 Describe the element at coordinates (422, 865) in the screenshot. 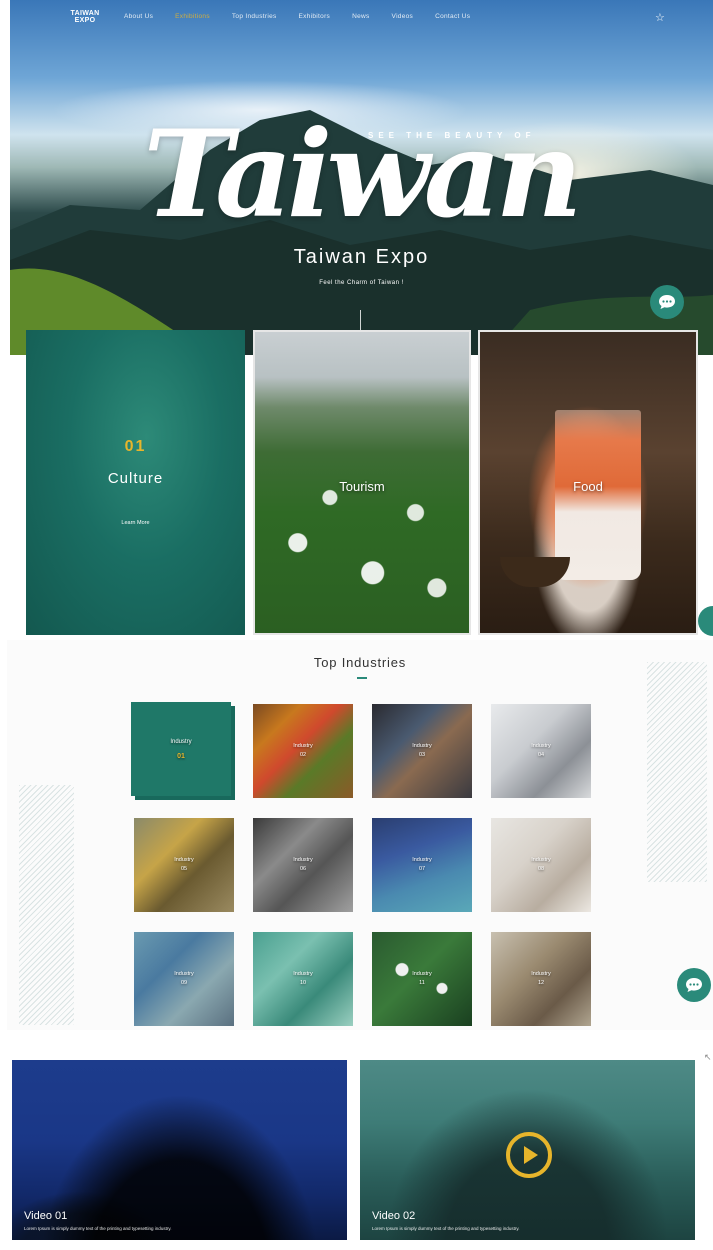

I see `industry-tile-07: Industry 07` at that location.